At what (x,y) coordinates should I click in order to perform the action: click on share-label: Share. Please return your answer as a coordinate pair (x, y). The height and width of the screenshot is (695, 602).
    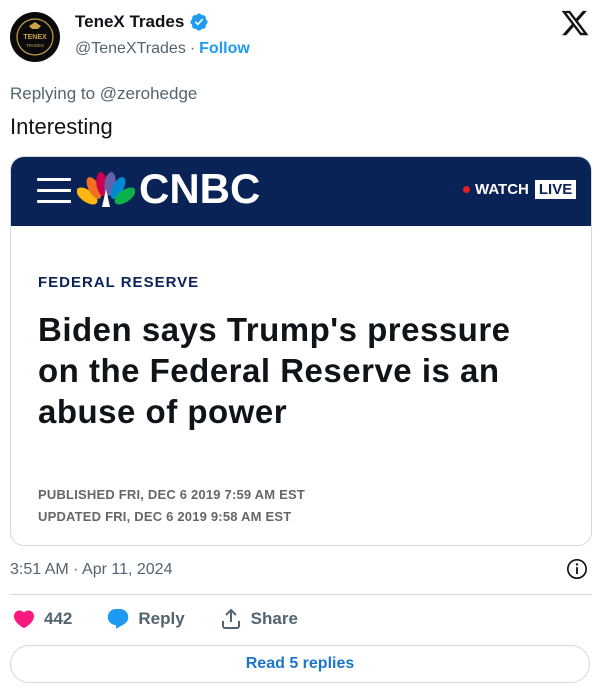
    Looking at the image, I should click on (274, 618).